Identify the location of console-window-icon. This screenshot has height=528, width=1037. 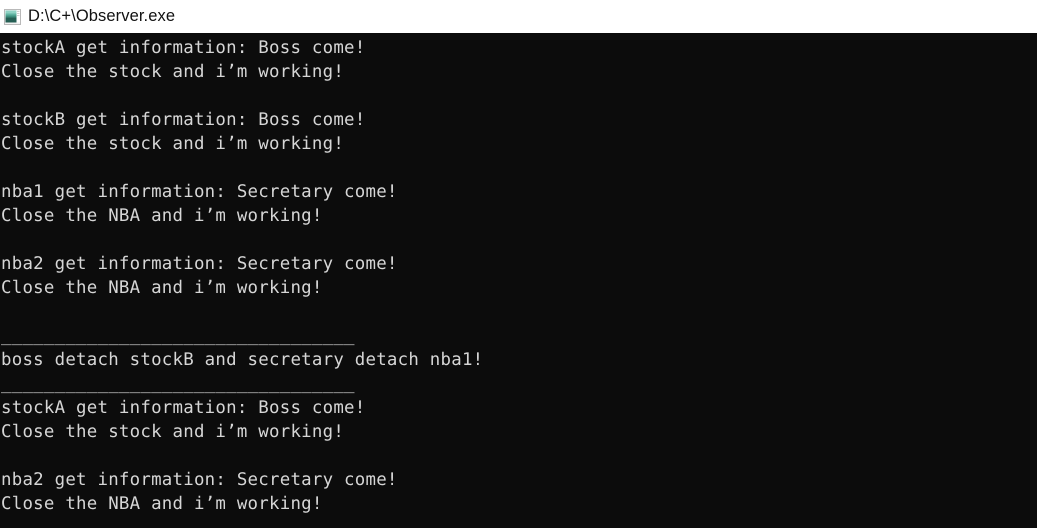
(12, 16).